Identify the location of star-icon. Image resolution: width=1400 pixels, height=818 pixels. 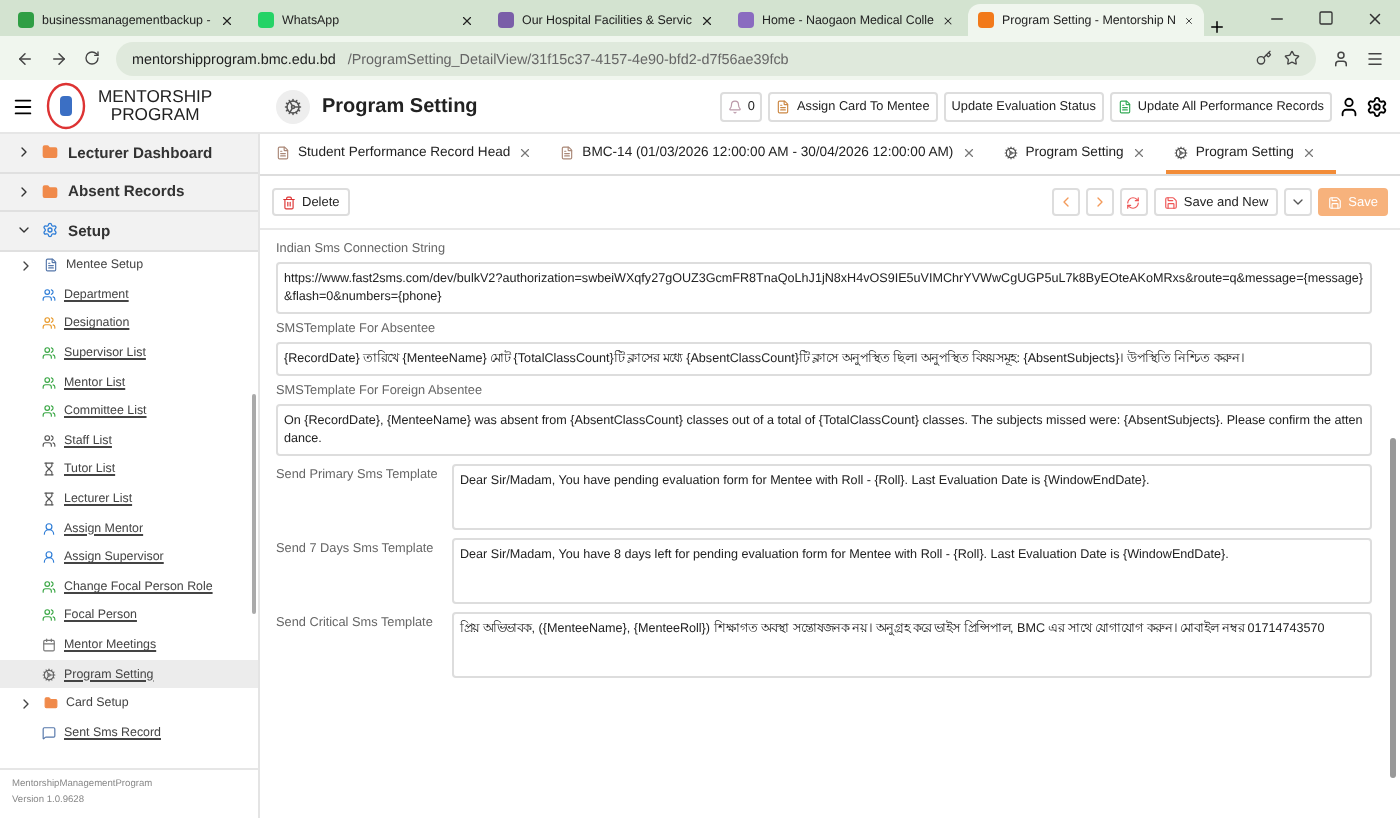
(1292, 58).